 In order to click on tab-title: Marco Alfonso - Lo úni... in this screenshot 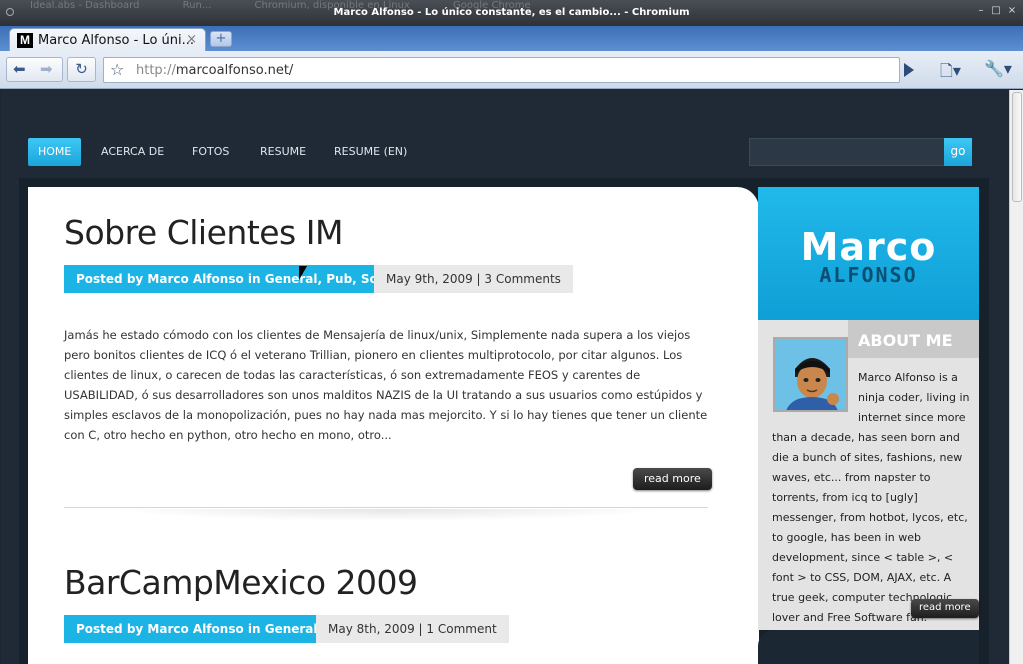, I will do `click(116, 40)`.